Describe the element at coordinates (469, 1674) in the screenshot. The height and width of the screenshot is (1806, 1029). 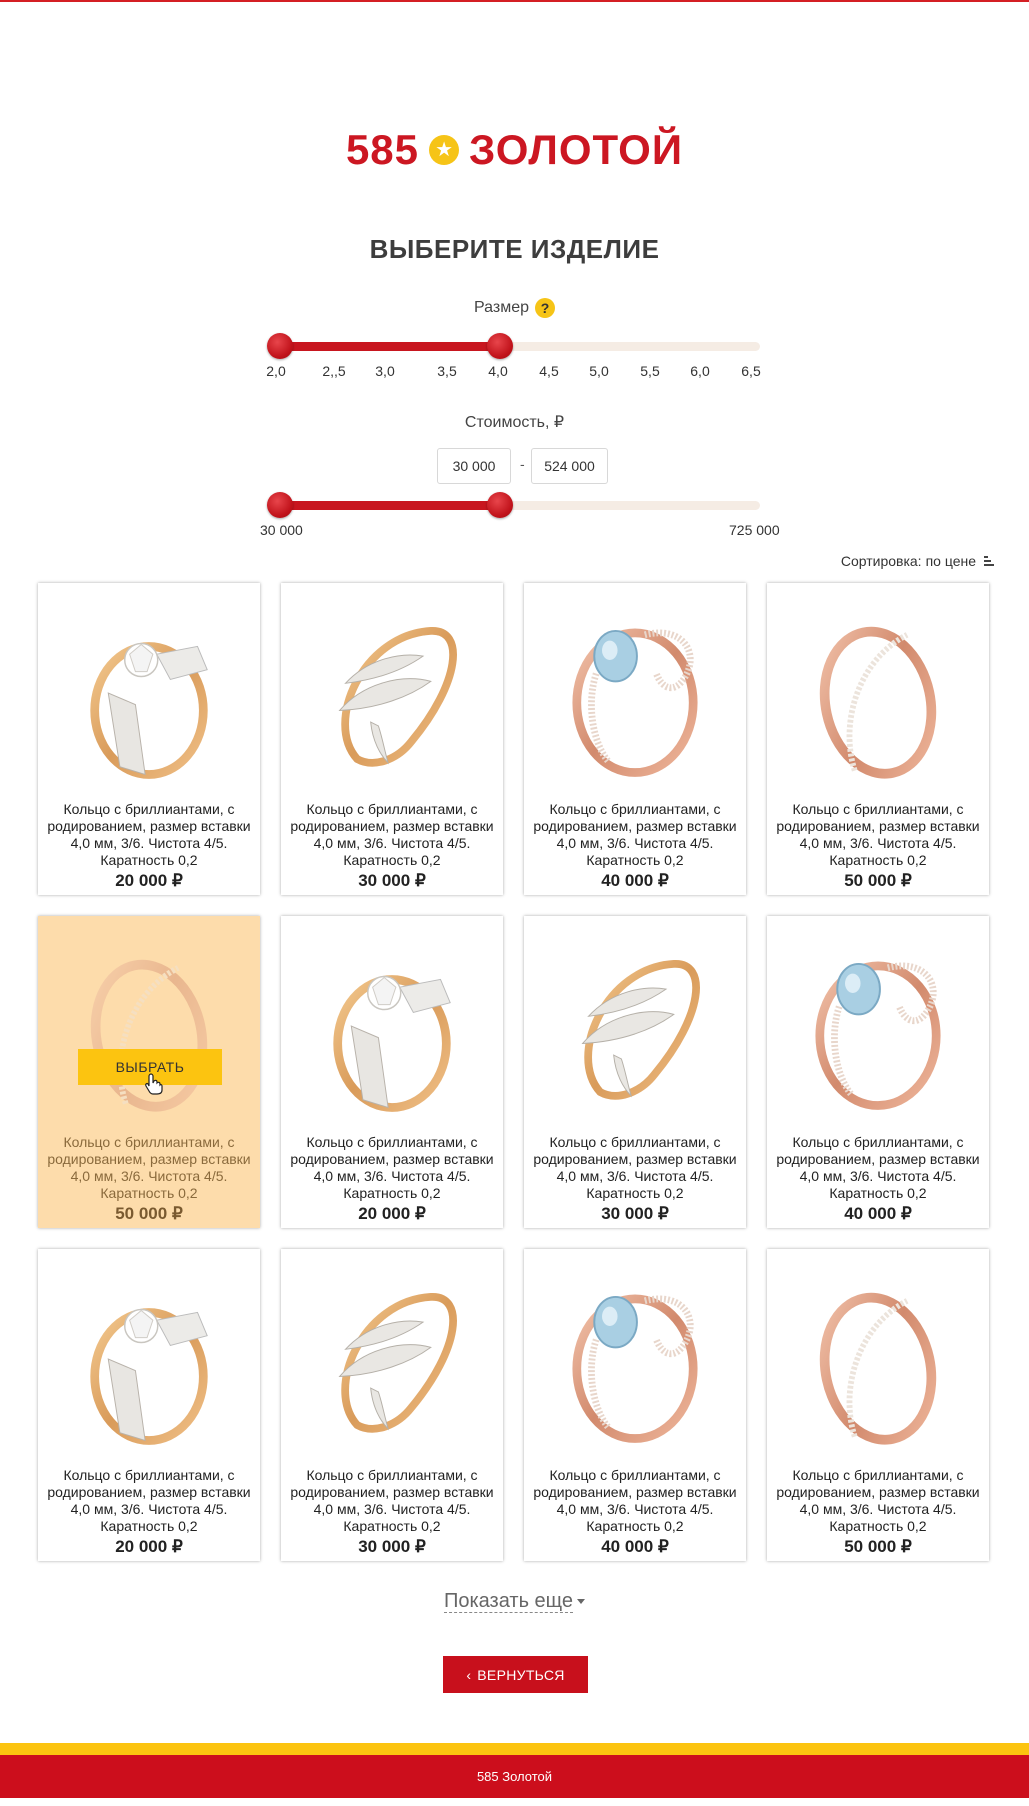
I see `chevron-left-icon: ‹` at that location.